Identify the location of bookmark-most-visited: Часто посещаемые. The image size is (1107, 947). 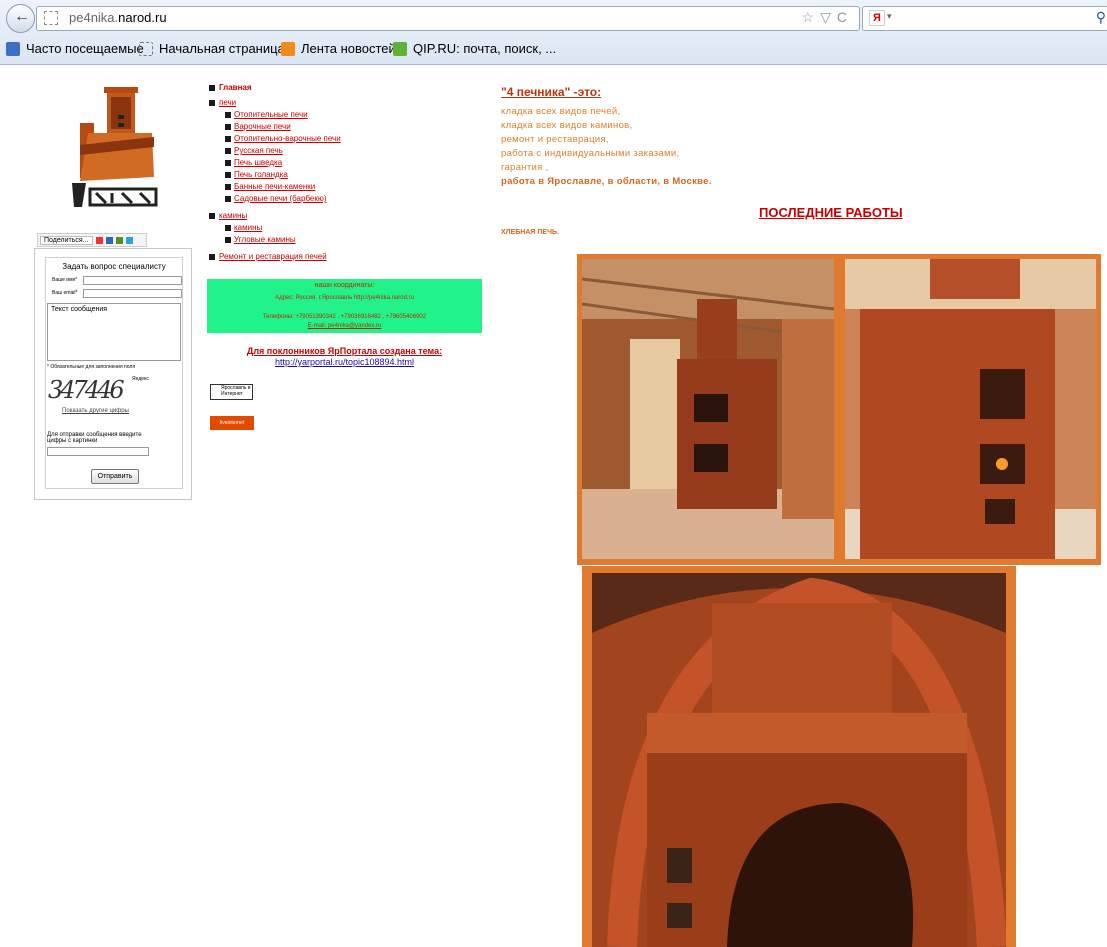
(75, 48).